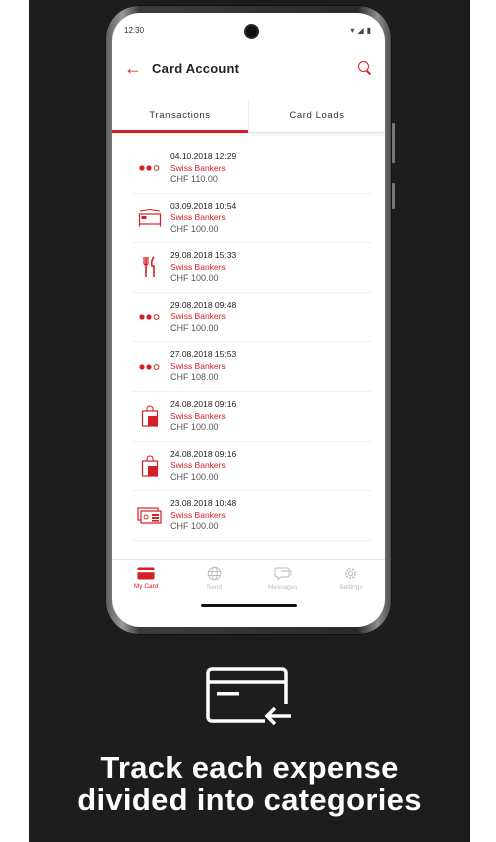 The width and height of the screenshot is (496, 842). Describe the element at coordinates (146, 586) in the screenshot. I see `nav-label-my-card: My Card` at that location.